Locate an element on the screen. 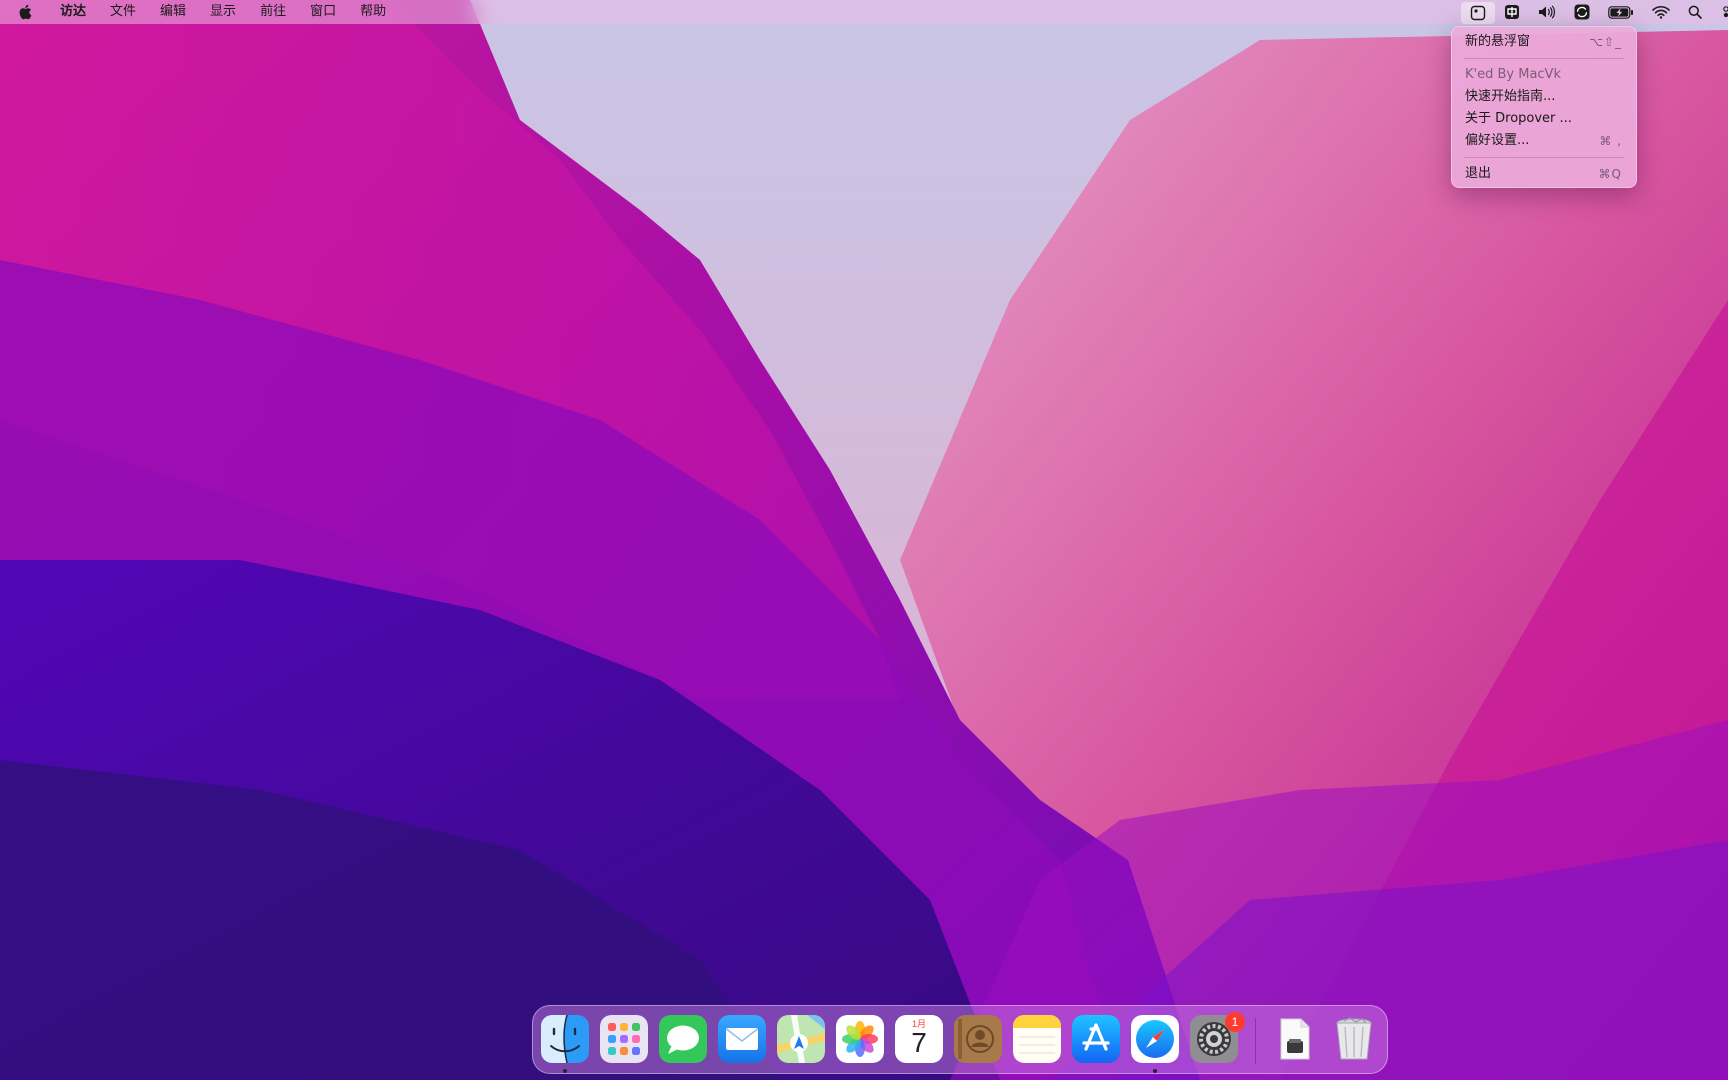  contacts-icon is located at coordinates (978, 1039).